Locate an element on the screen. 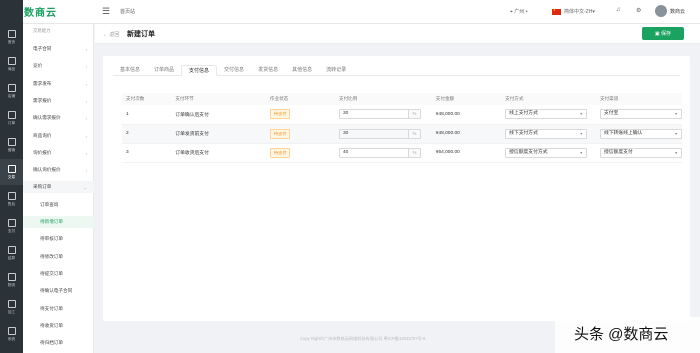 This screenshot has width=700, height=353. rail-item-4: 营销 is located at coordinates (11, 145).